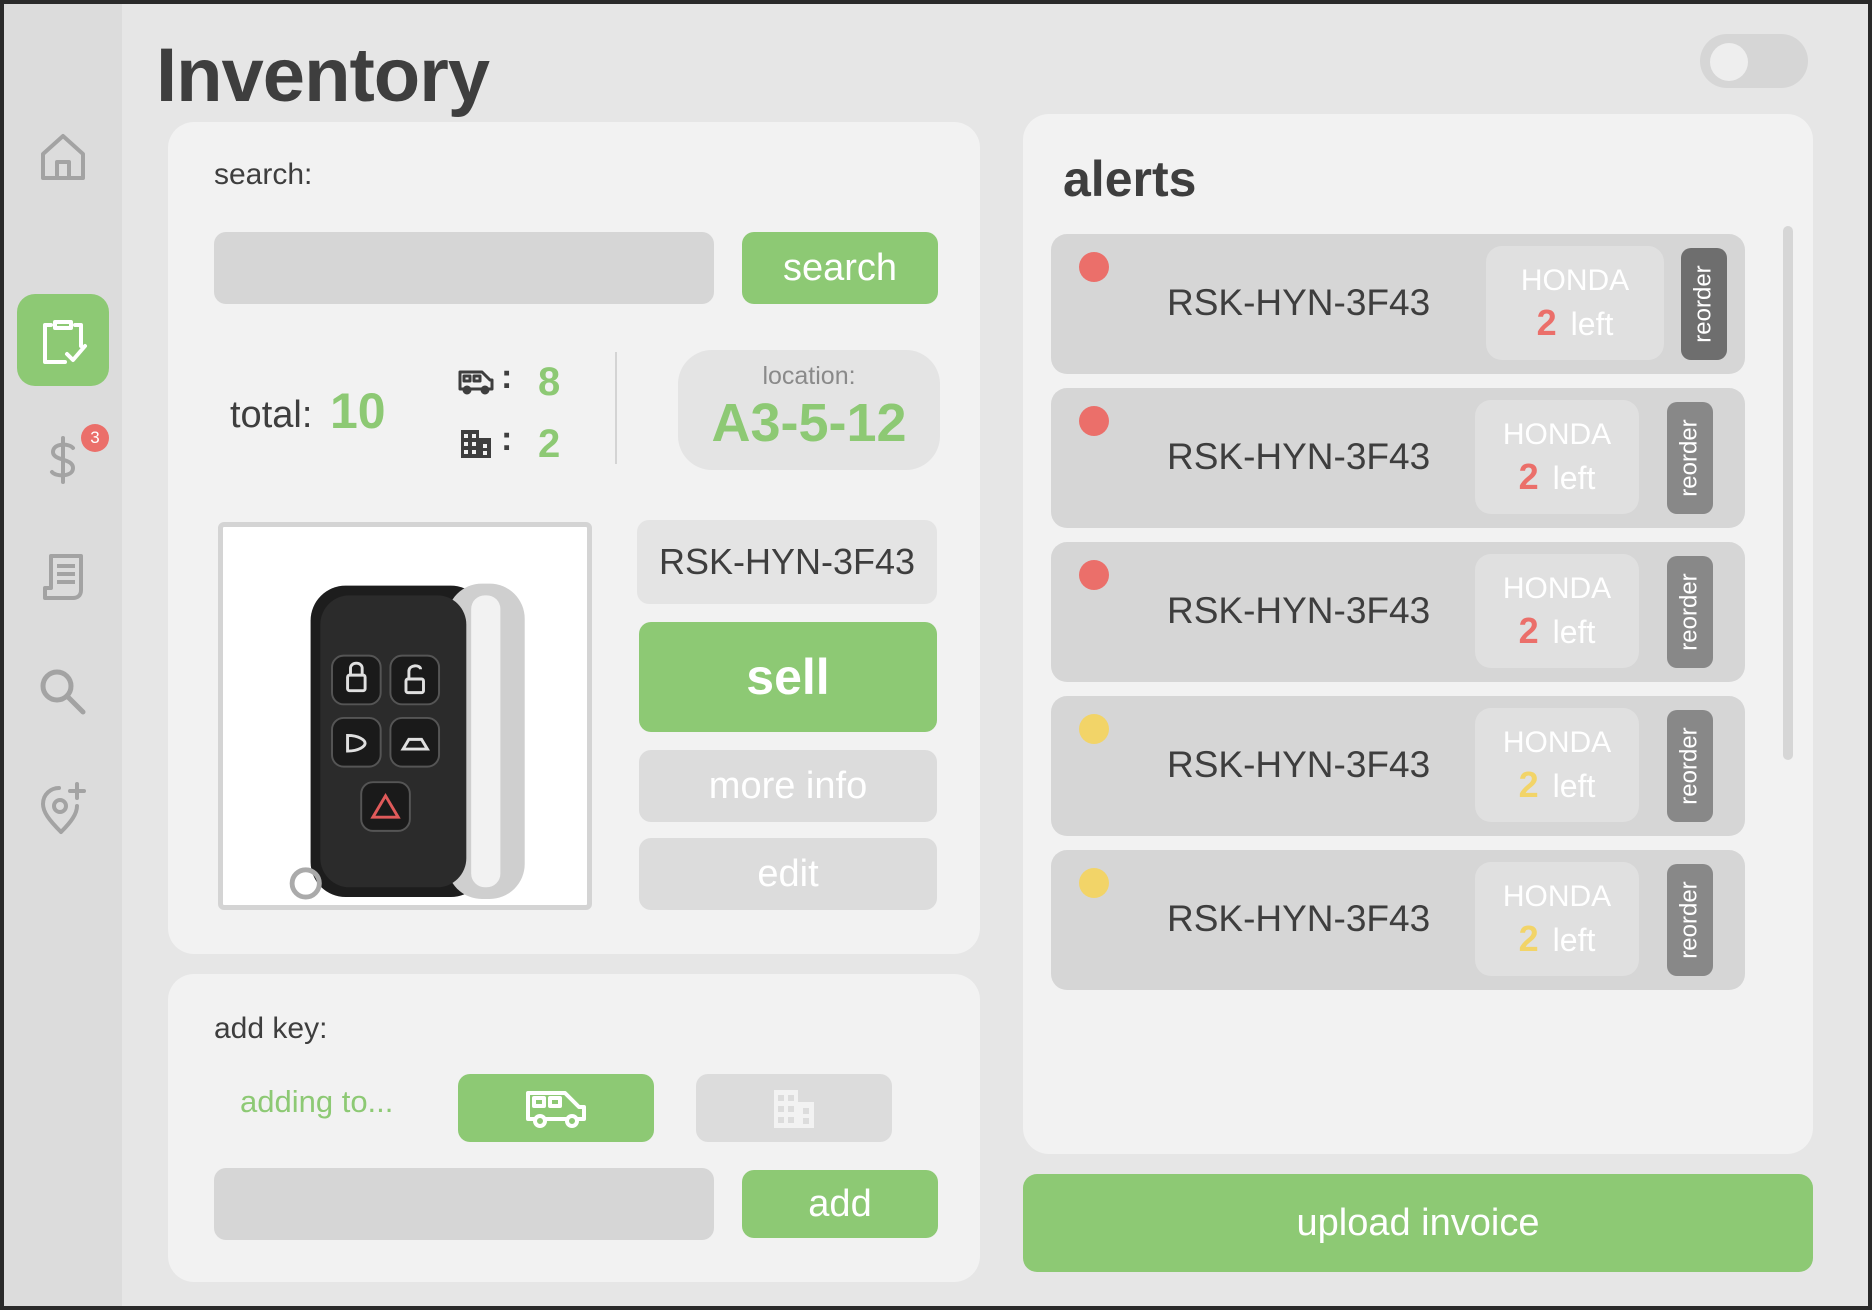 This screenshot has width=1872, height=1310. I want to click on location-box: location: A3-5-12, so click(809, 410).